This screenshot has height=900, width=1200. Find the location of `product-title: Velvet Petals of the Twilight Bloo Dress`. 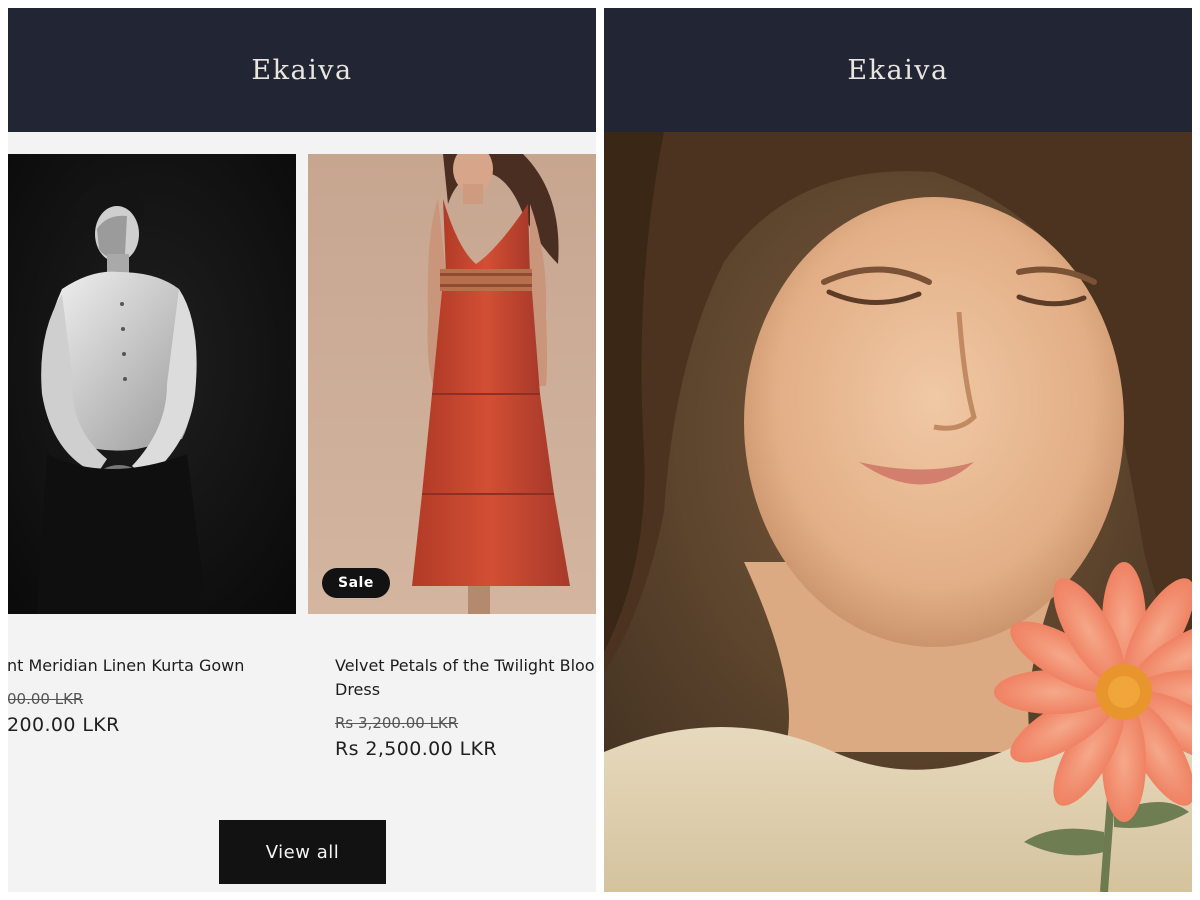

product-title: Velvet Petals of the Twilight Bloo Dress is located at coordinates (465, 678).